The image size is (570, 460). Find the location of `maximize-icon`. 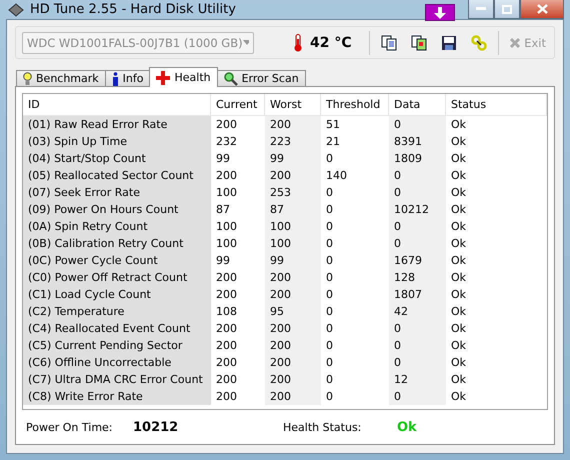

maximize-icon is located at coordinates (507, 9).